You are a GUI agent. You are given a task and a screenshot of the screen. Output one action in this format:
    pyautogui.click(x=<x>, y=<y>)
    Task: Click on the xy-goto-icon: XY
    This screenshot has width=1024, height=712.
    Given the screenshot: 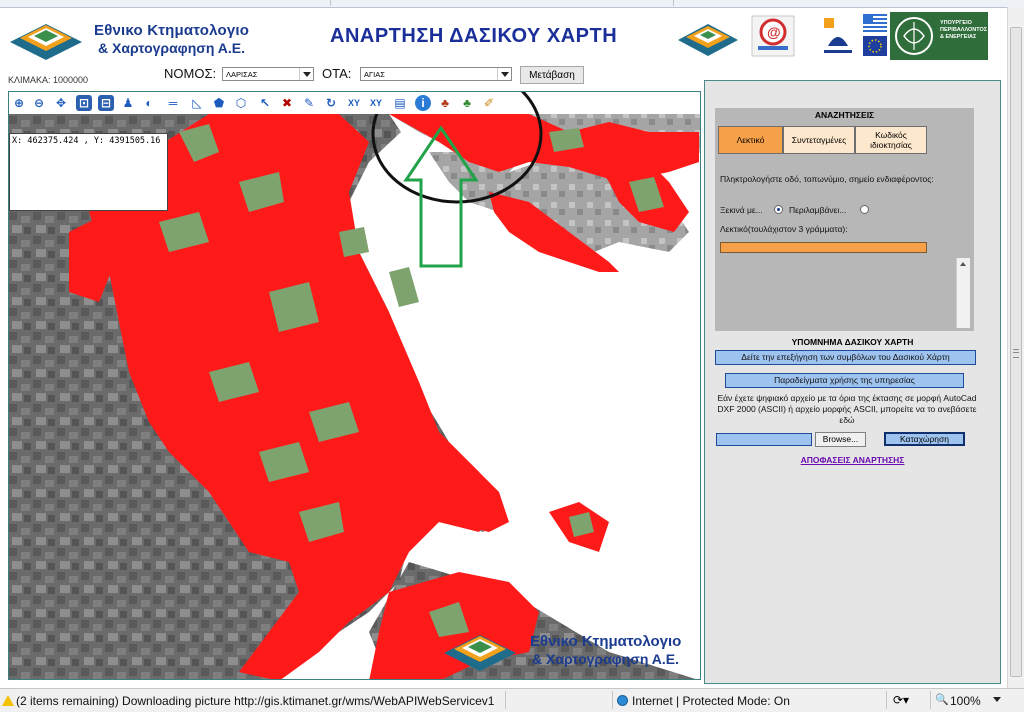 What is the action you would take?
    pyautogui.click(x=376, y=103)
    